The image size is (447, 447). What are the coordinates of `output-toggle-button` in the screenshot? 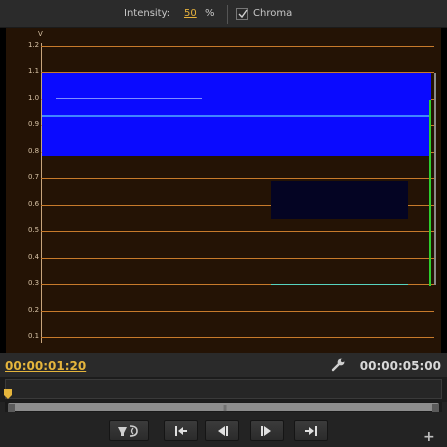 It's located at (129, 430).